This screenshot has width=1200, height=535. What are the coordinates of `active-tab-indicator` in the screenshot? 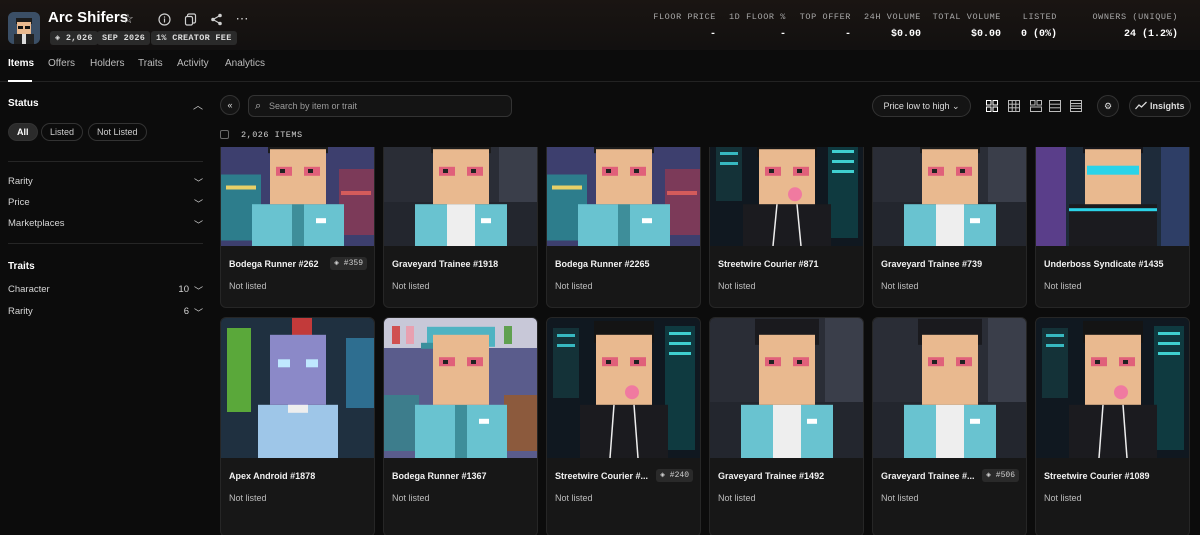 It's located at (20, 81).